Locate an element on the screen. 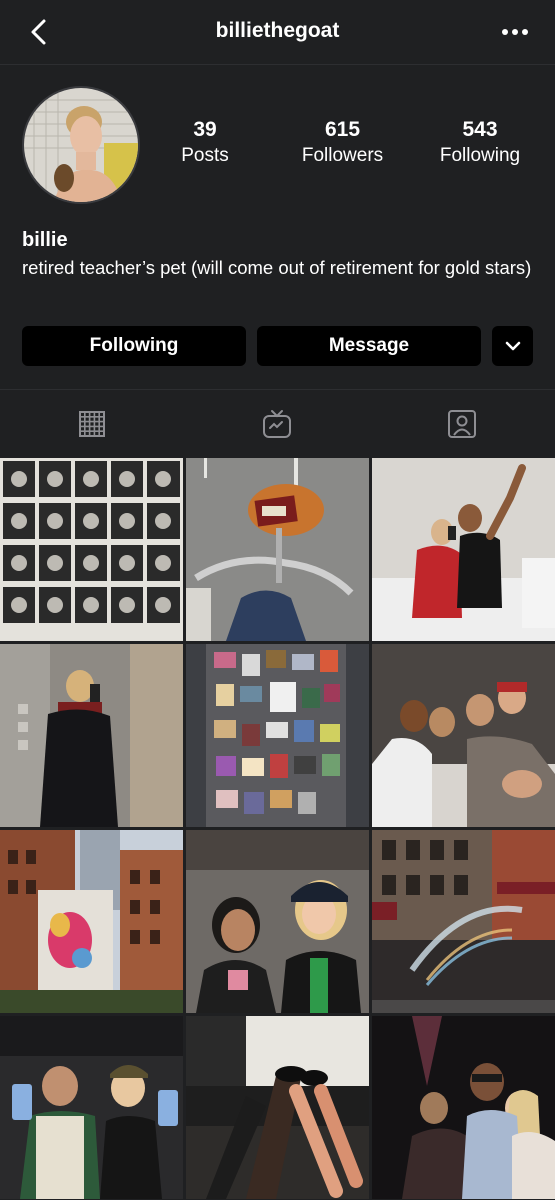 Image resolution: width=555 pixels, height=1200 pixels. following-label: Following is located at coordinates (480, 155).